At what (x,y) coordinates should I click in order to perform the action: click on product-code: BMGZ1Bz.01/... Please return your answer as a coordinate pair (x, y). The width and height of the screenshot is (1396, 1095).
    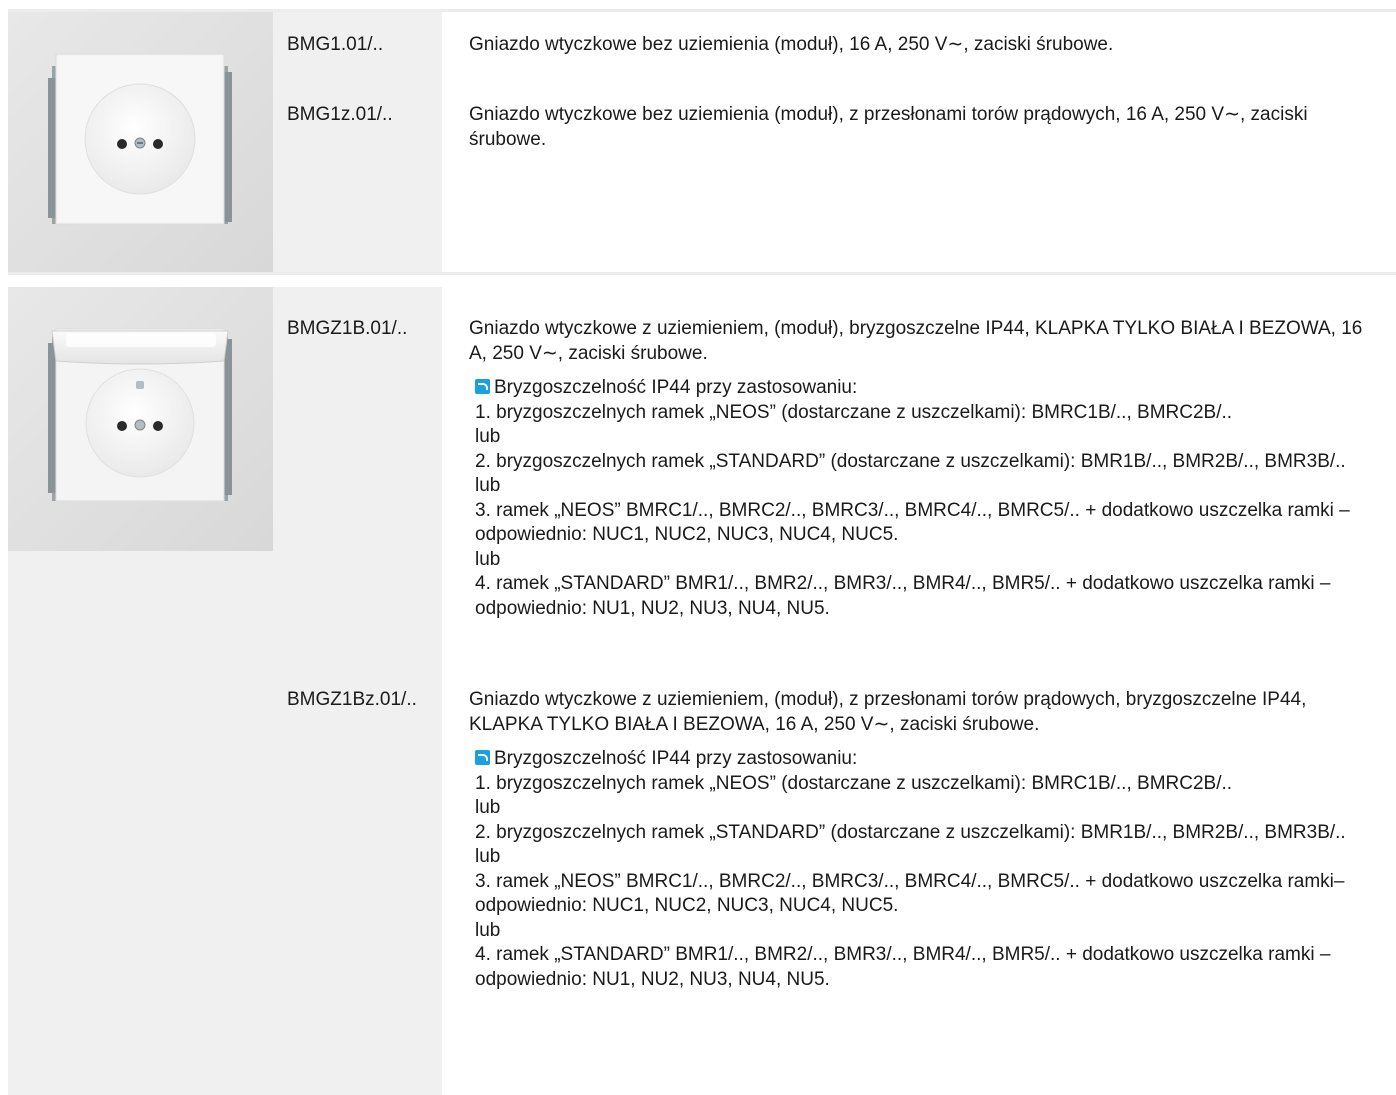
    Looking at the image, I should click on (352, 699).